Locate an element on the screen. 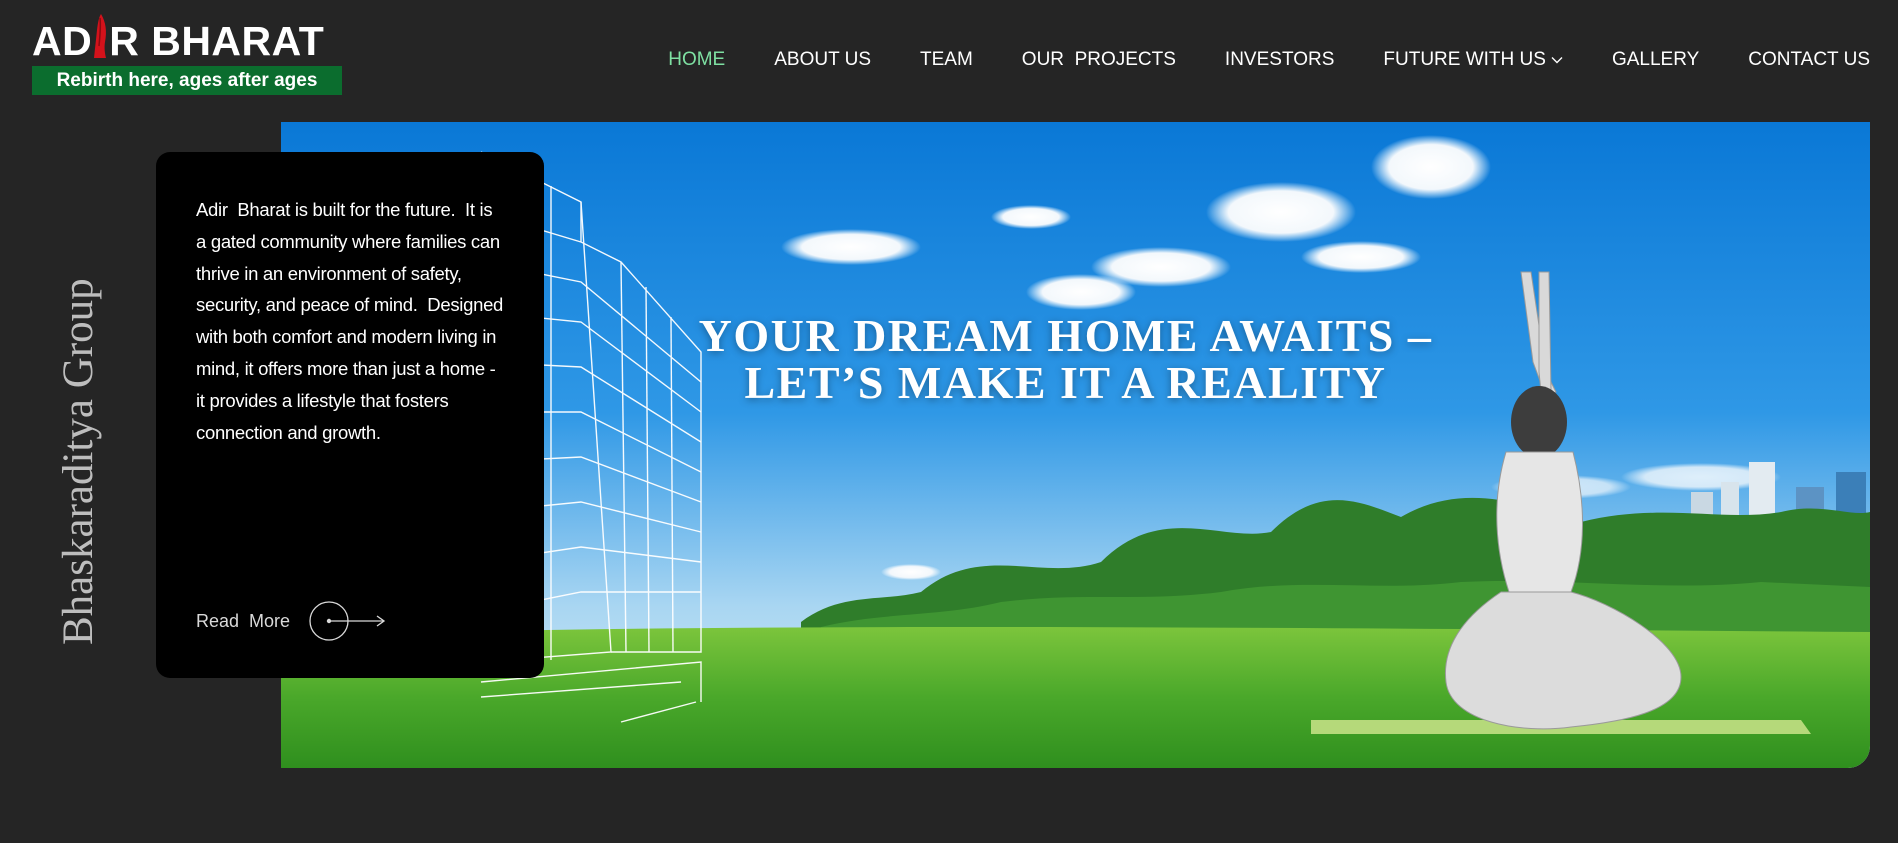  nav-investors: INVESTORS is located at coordinates (1279, 60).